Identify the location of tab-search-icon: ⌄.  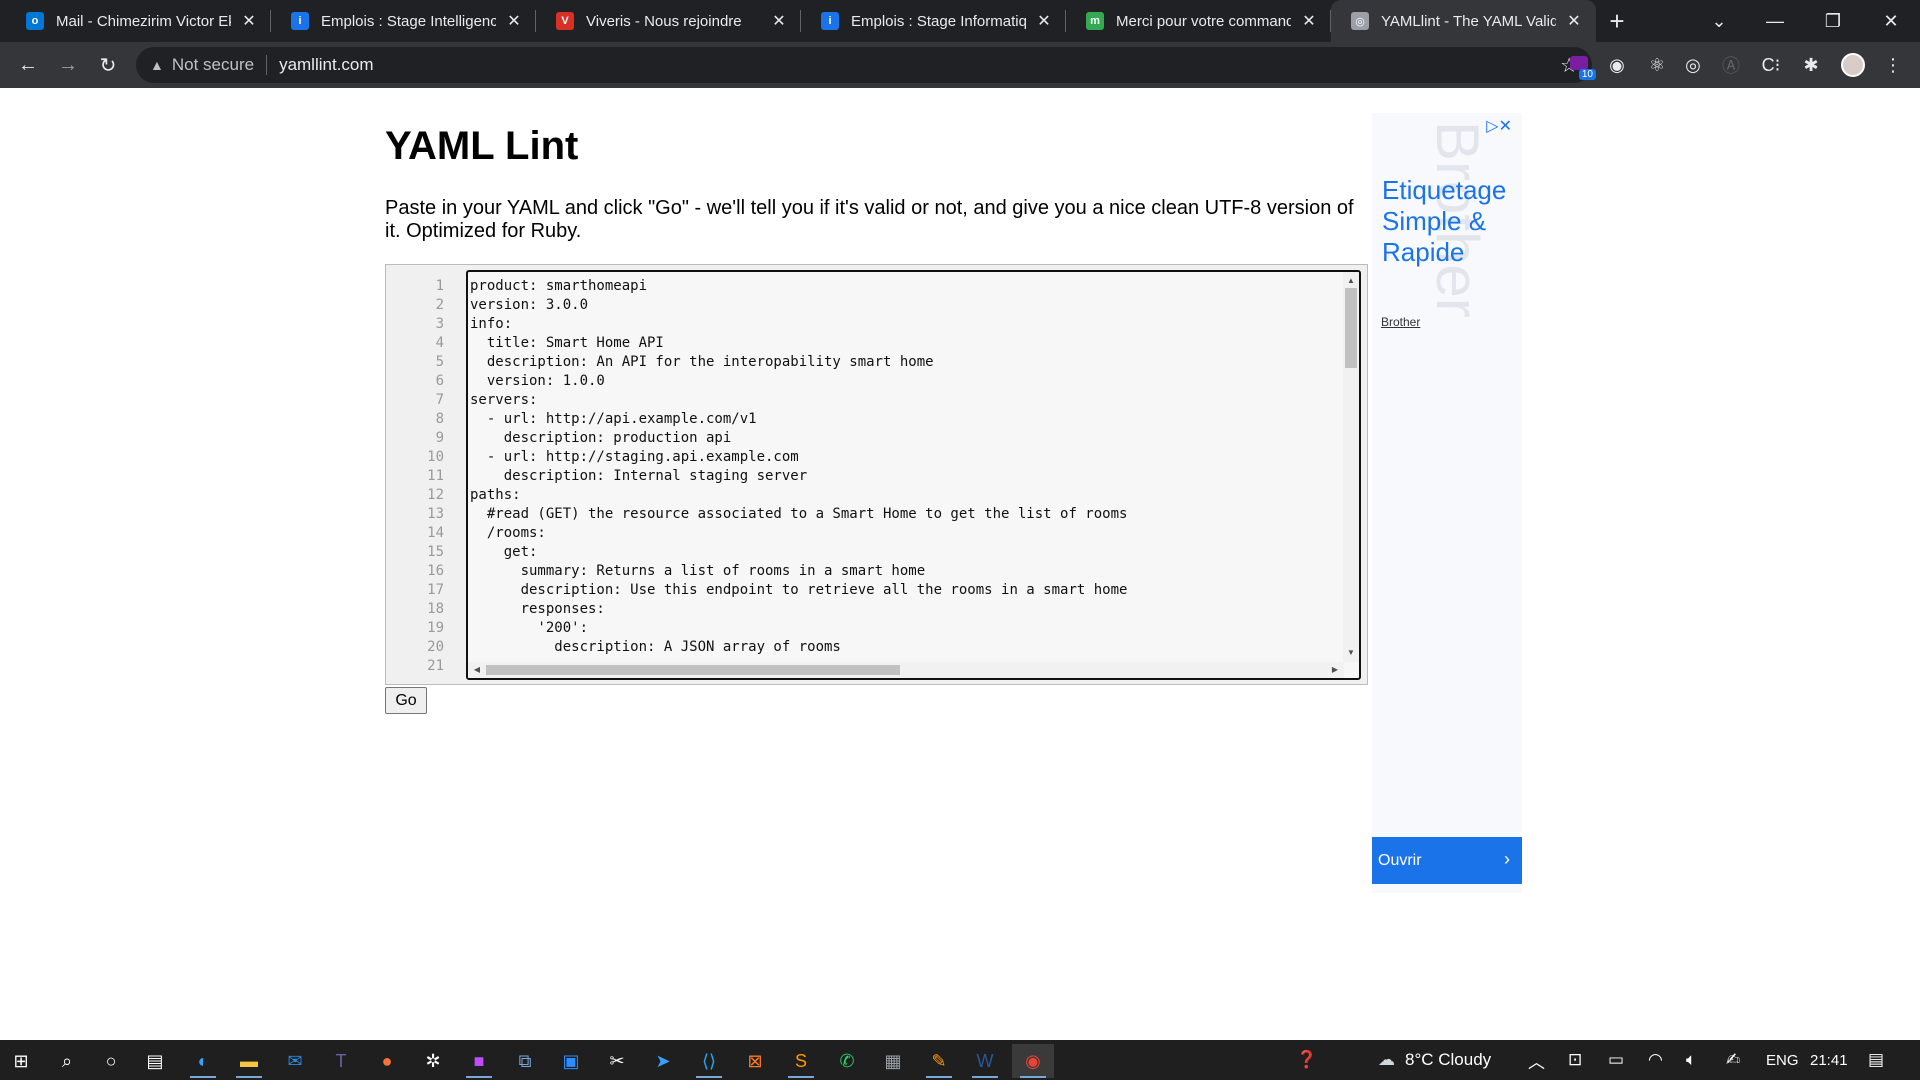
(1719, 21).